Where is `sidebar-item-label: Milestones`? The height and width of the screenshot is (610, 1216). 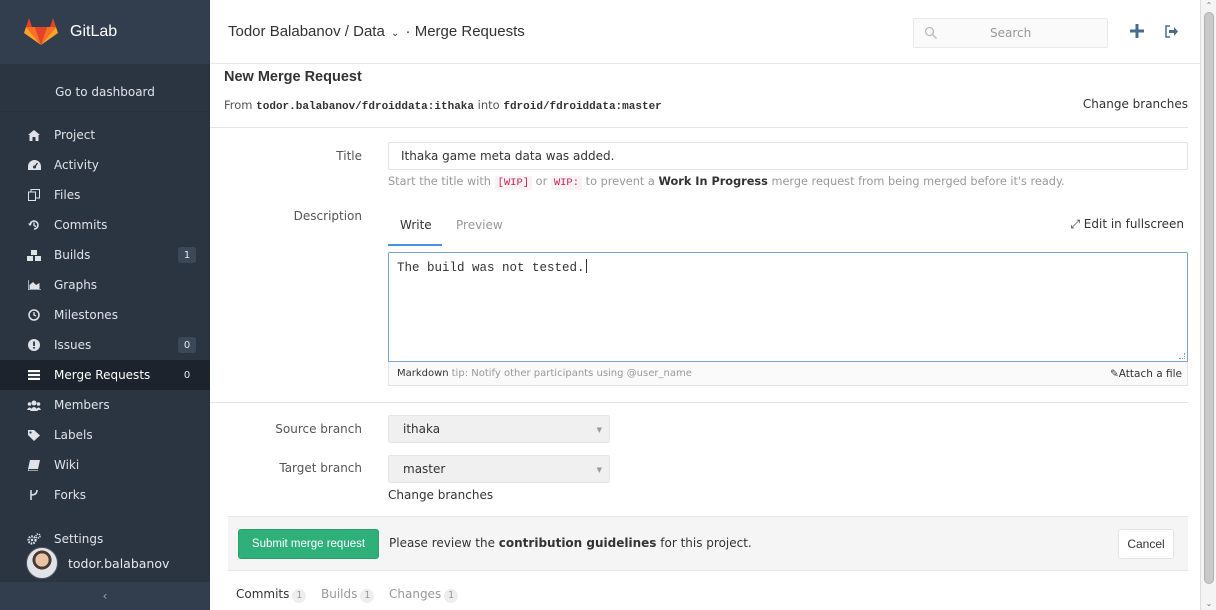
sidebar-item-label: Milestones is located at coordinates (86, 315).